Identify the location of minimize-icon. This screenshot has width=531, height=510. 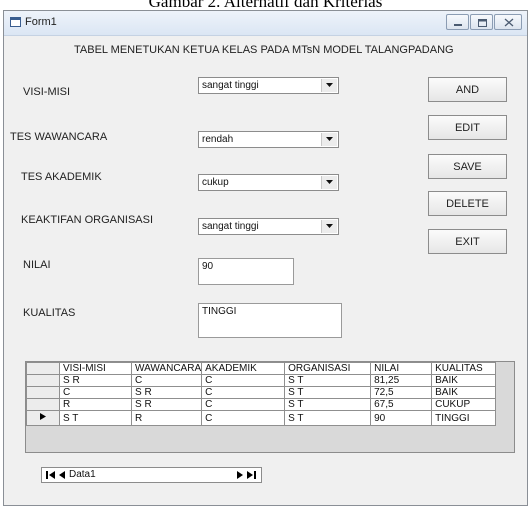
(458, 25).